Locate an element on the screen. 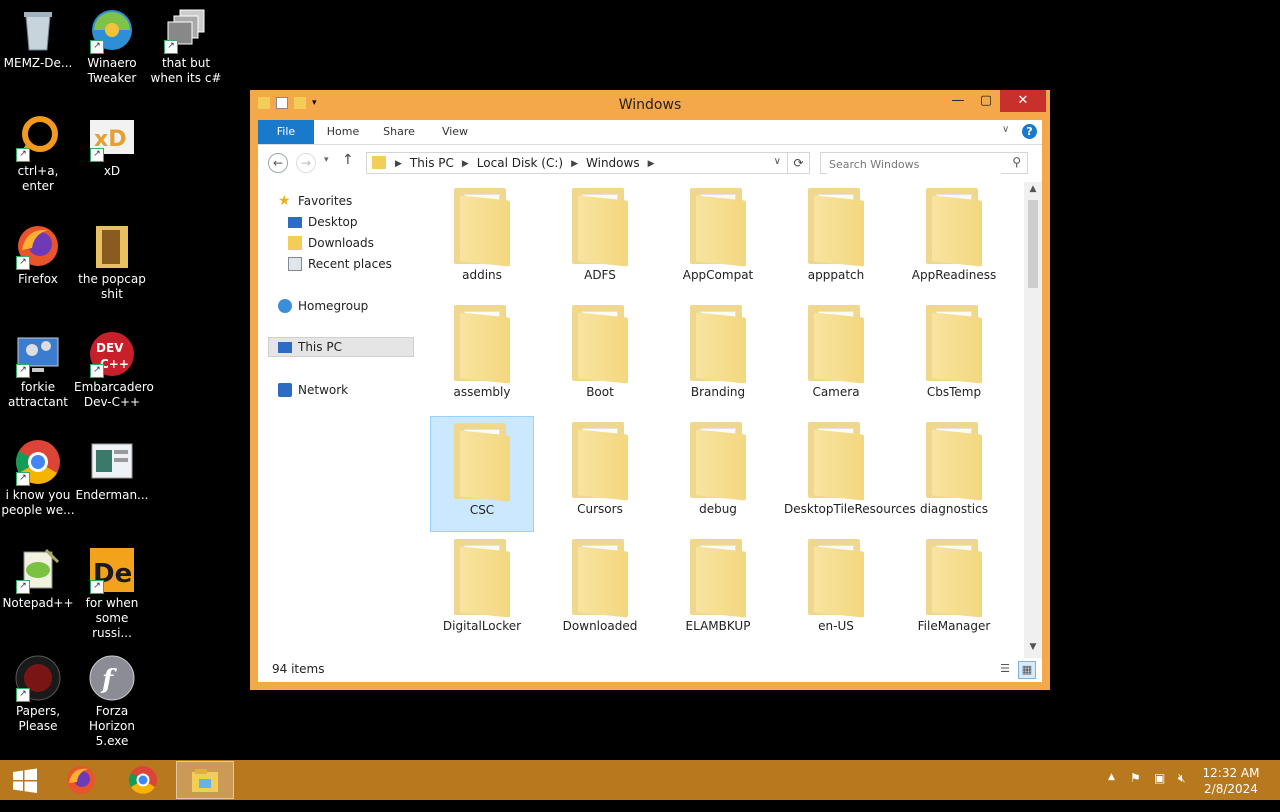 The image size is (1280, 812). folder-item: apppatch is located at coordinates (836, 240).